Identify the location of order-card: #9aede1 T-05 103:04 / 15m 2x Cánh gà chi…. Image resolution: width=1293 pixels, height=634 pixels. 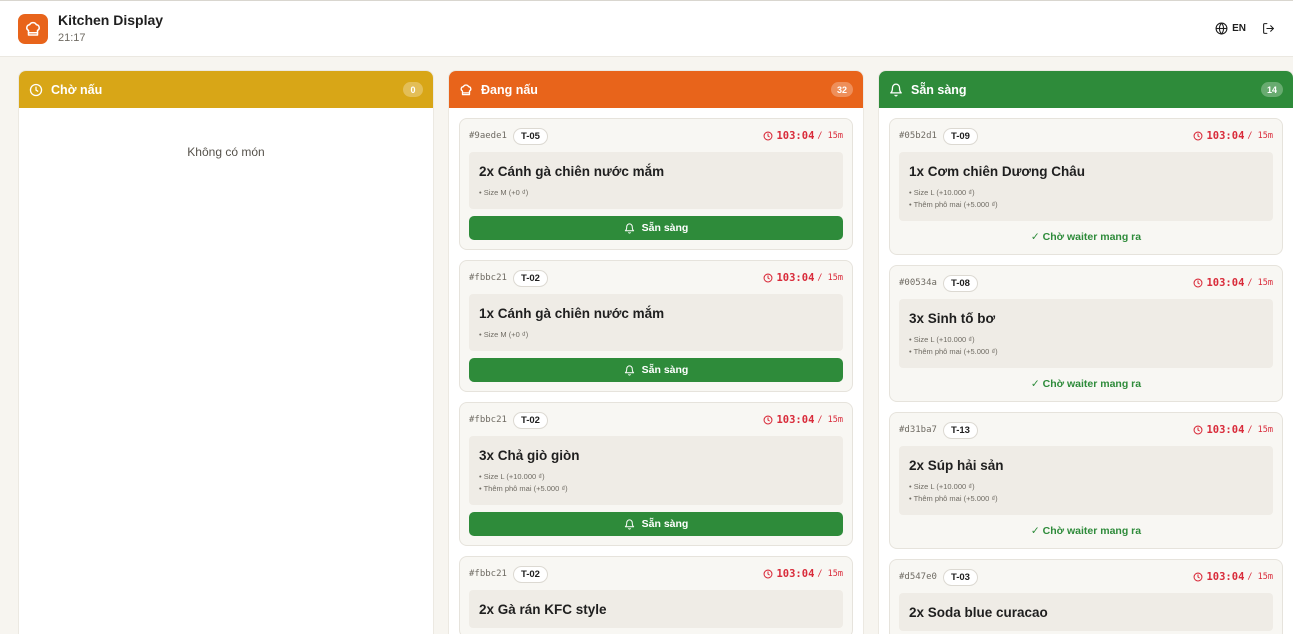
(656, 184).